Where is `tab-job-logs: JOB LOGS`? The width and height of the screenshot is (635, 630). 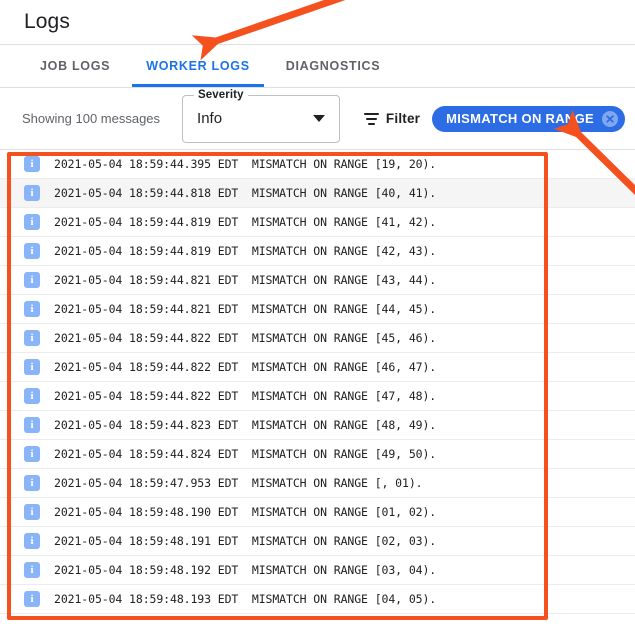 tab-job-logs: JOB LOGS is located at coordinates (75, 66).